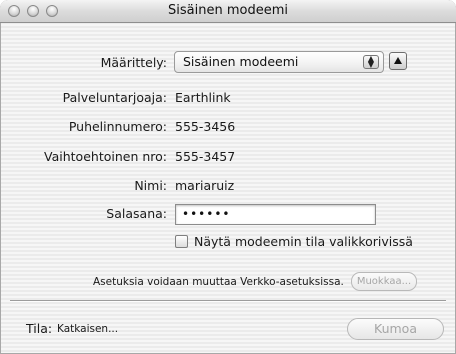 Image resolution: width=456 pixels, height=354 pixels. What do you see at coordinates (114, 97) in the screenshot?
I see `provider-label: Palveluntarjoaja:` at bounding box center [114, 97].